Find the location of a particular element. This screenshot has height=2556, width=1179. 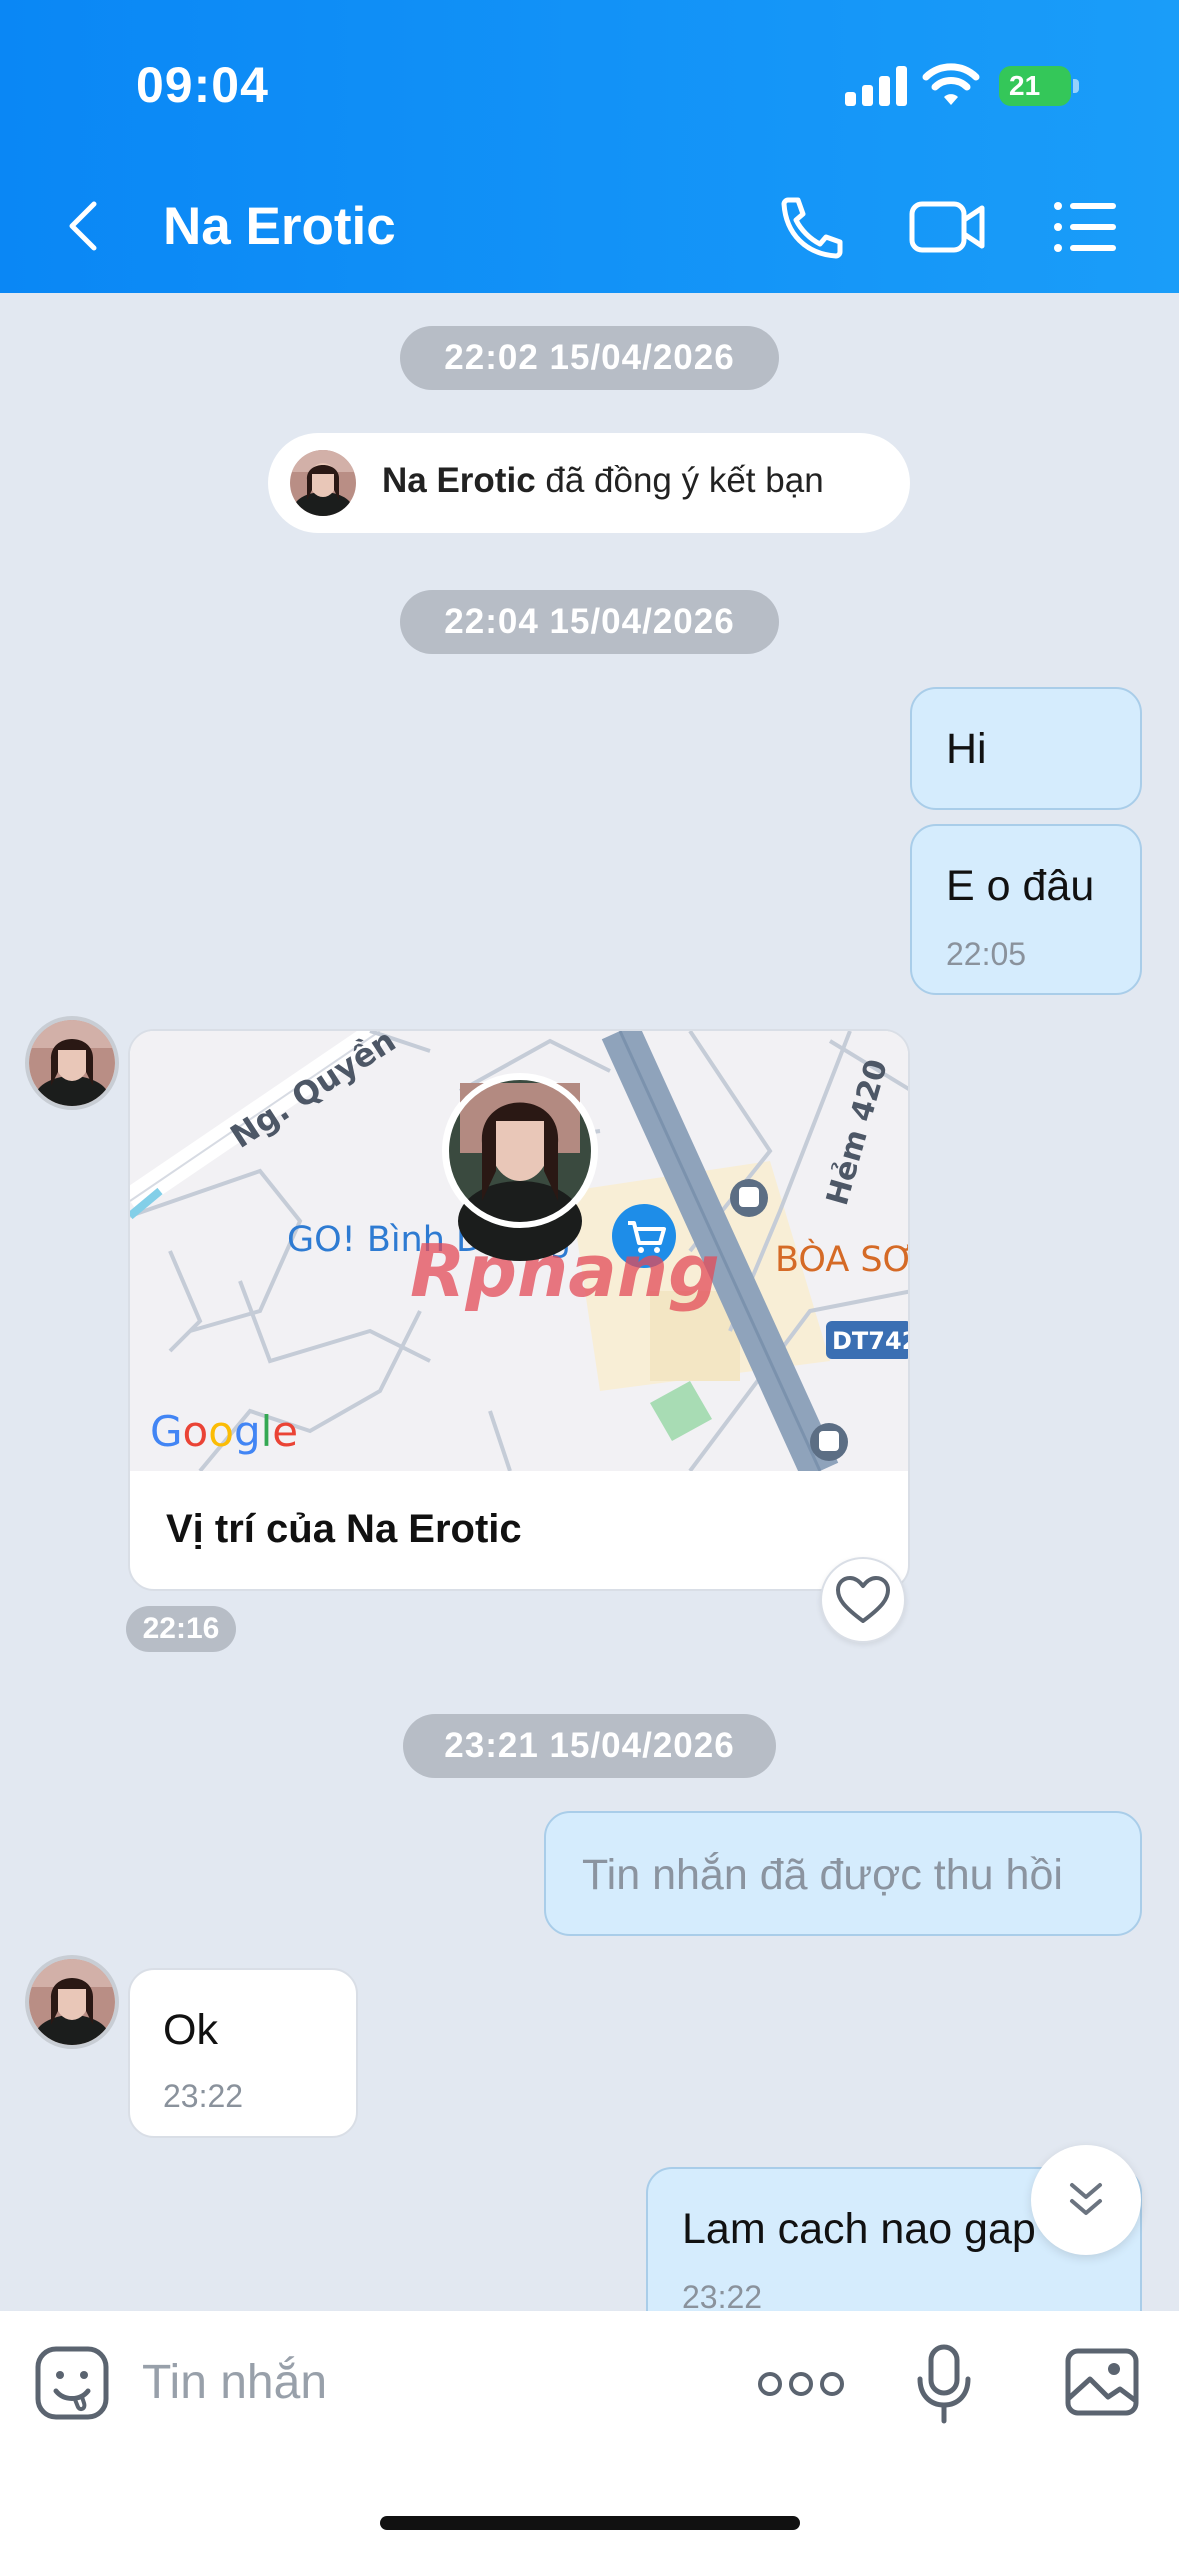

wifi-icon is located at coordinates (951, 84).